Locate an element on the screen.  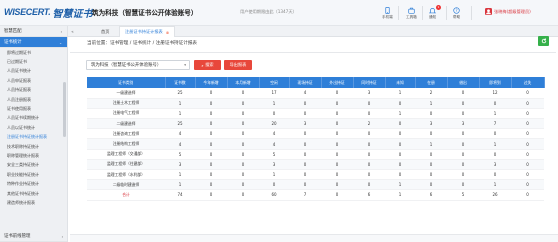
export-button: 导出报表 is located at coordinates (238, 65).